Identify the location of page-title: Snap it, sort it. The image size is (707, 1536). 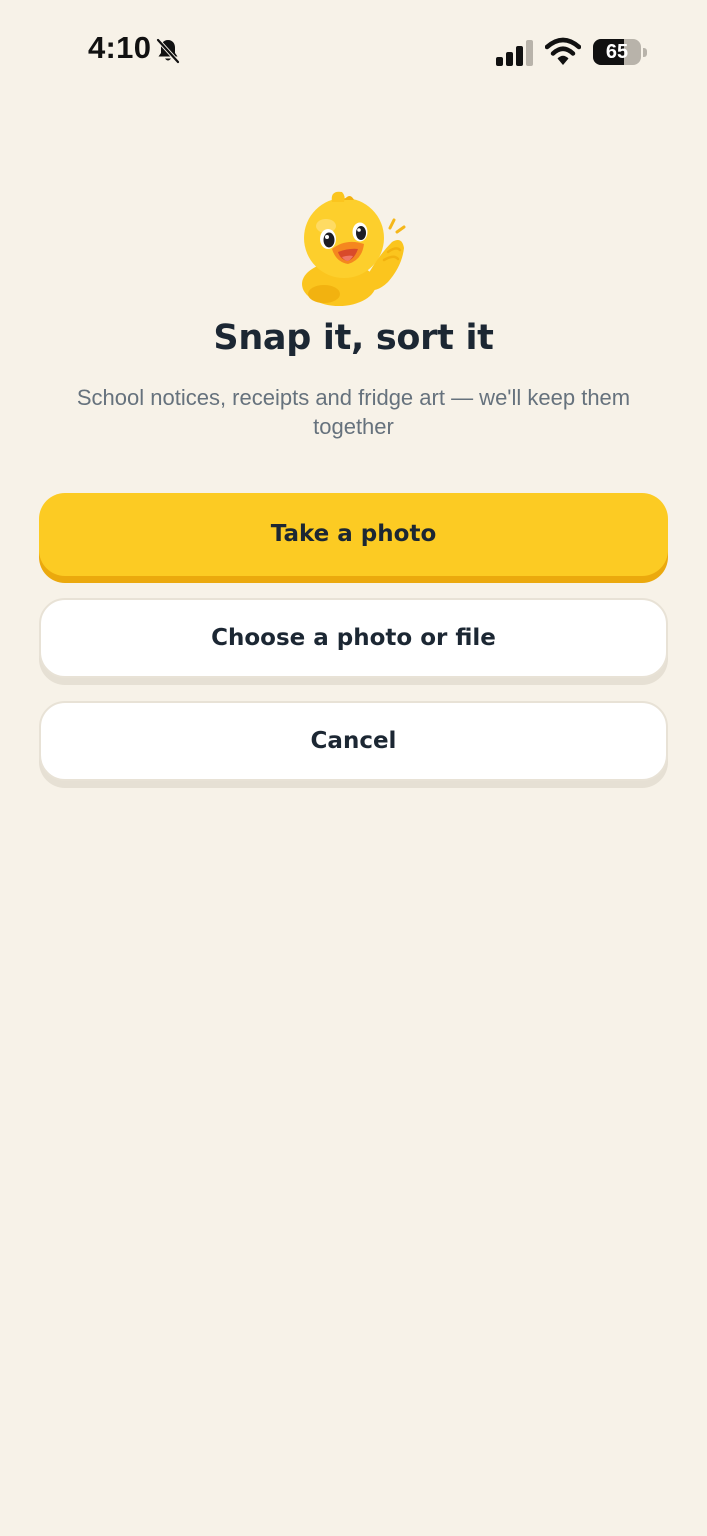
(353, 338).